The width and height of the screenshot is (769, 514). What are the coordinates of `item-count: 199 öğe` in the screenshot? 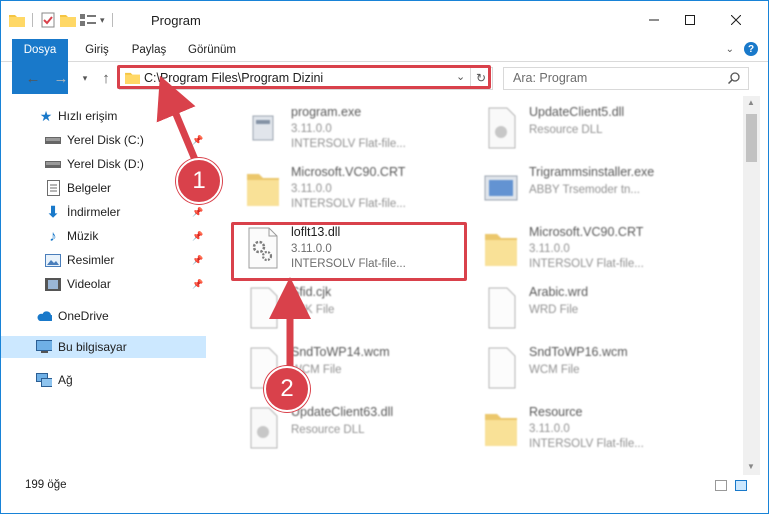 It's located at (46, 485).